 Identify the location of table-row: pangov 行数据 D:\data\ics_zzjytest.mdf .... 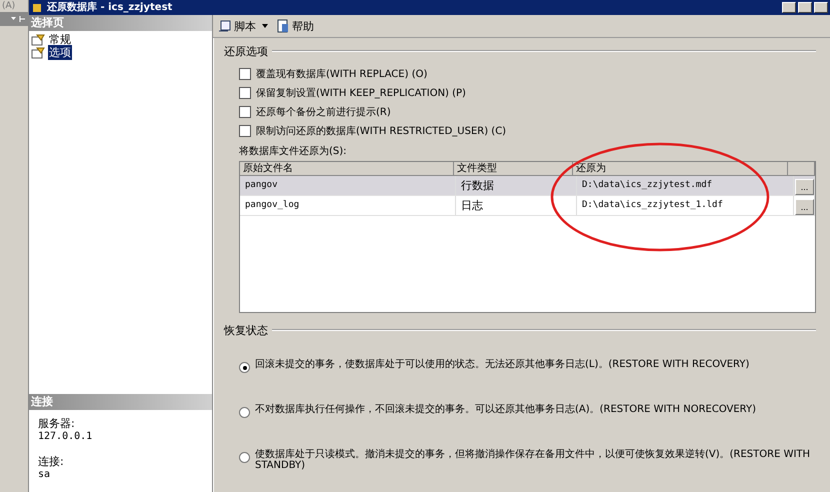
(527, 186).